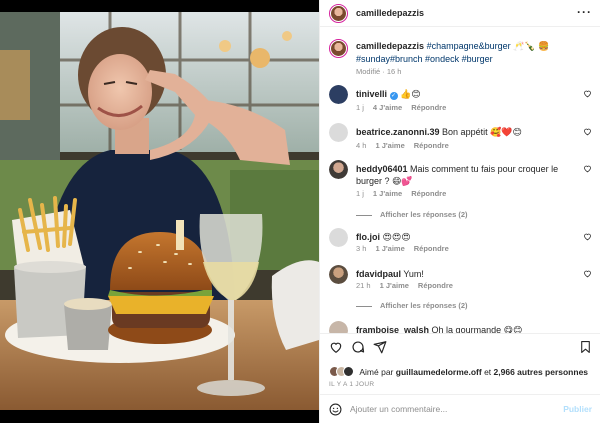 The width and height of the screenshot is (600, 423). What do you see at coordinates (361, 145) in the screenshot?
I see `comment-time: 4 h` at bounding box center [361, 145].